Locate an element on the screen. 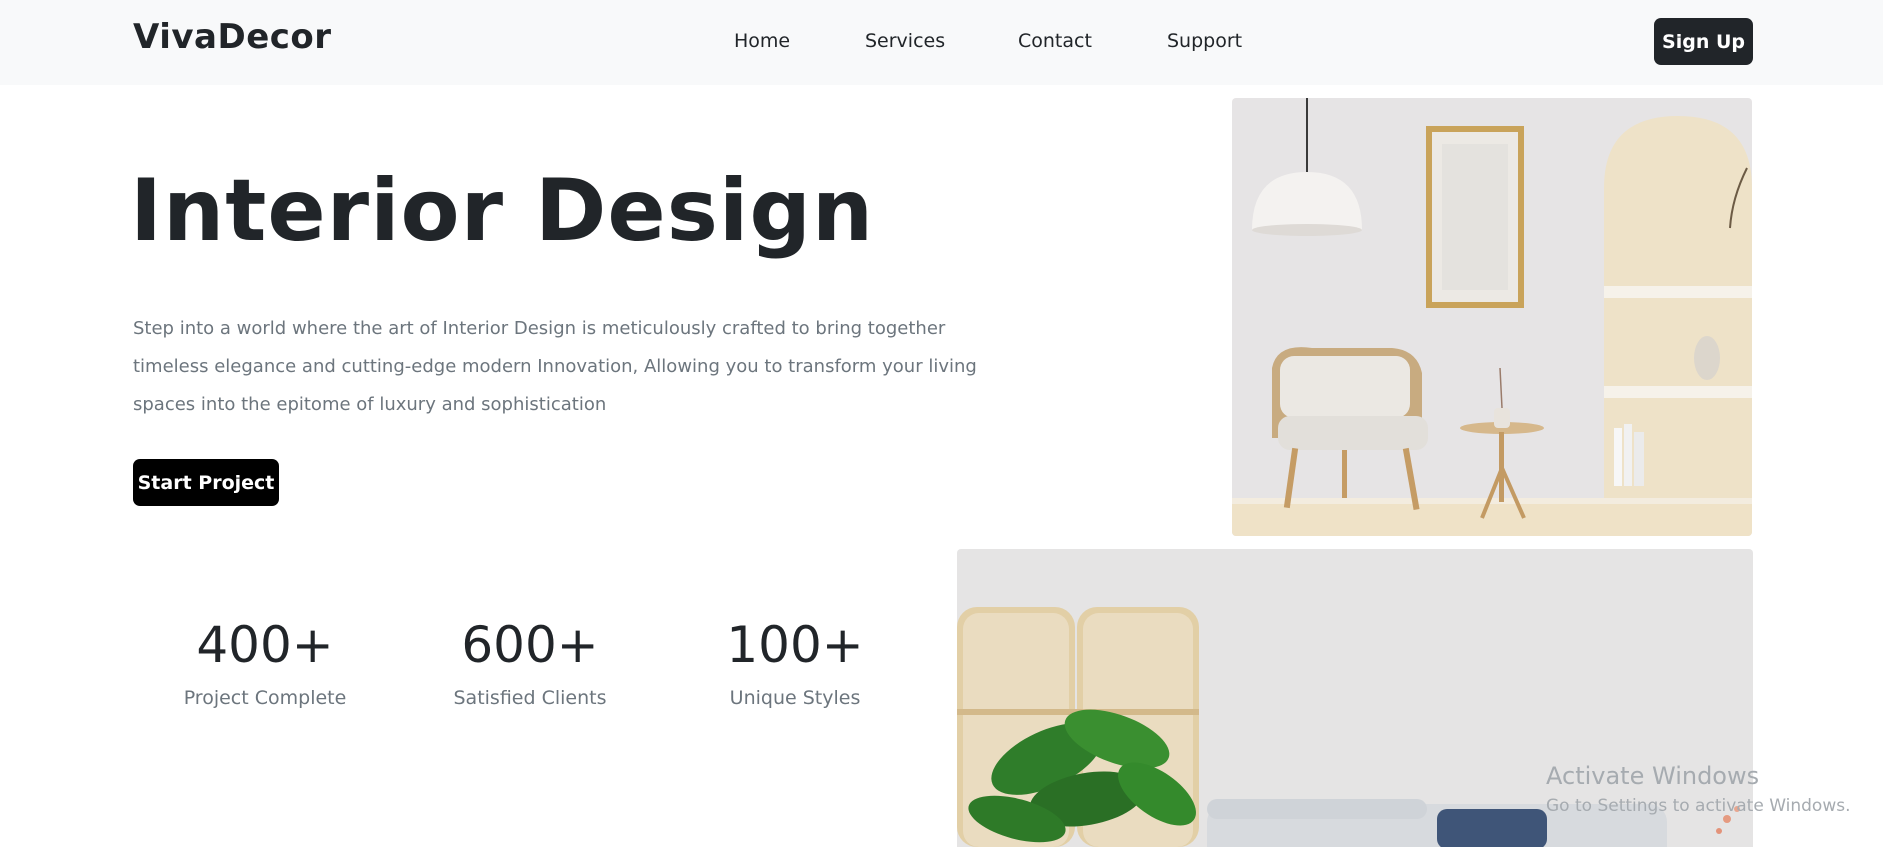  stat-styles: 100+ Unique Styles is located at coordinates (795, 663).